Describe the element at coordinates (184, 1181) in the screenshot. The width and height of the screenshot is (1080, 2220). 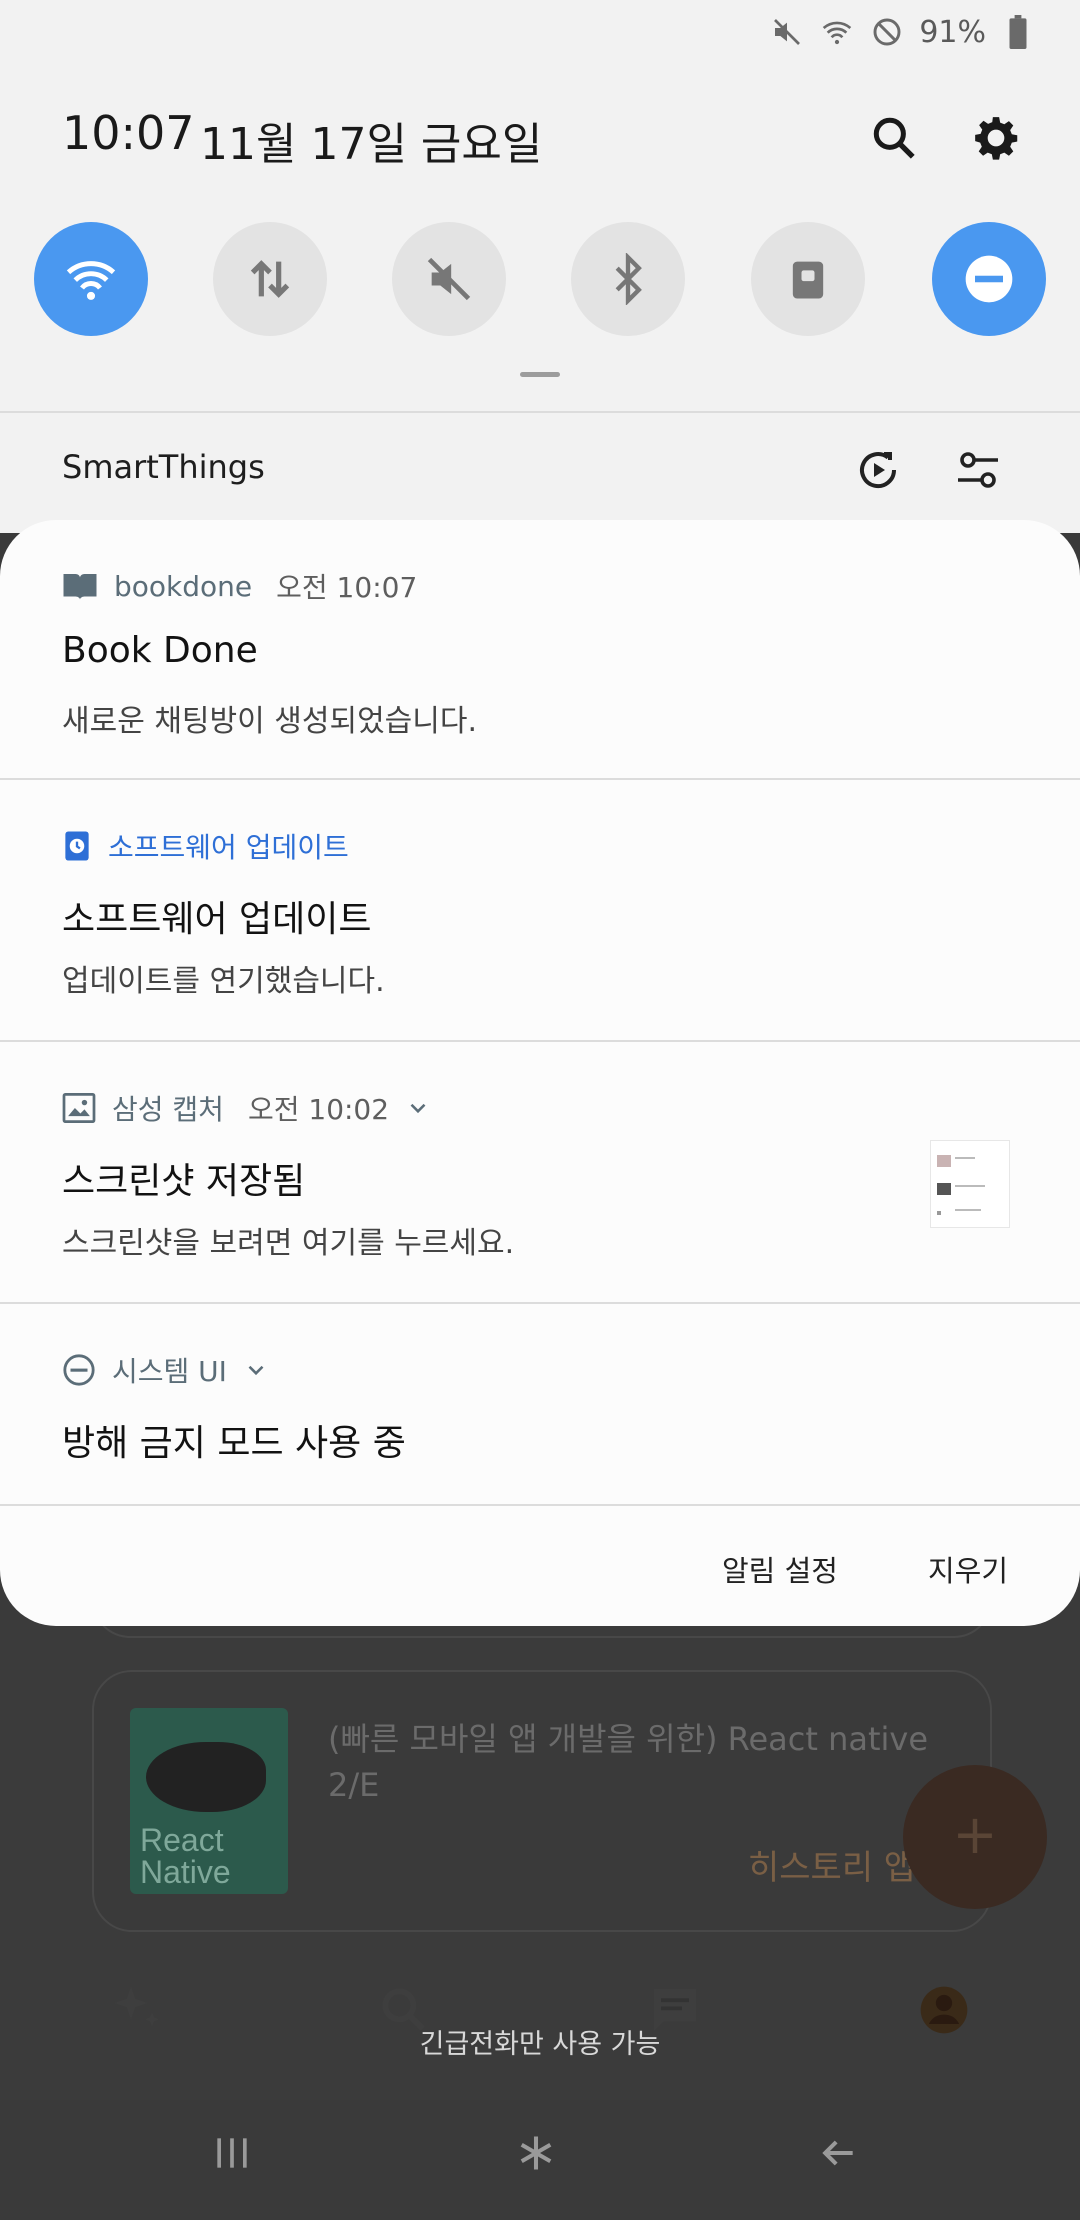
I see `notification-title: 스크린샷 저장됨` at that location.